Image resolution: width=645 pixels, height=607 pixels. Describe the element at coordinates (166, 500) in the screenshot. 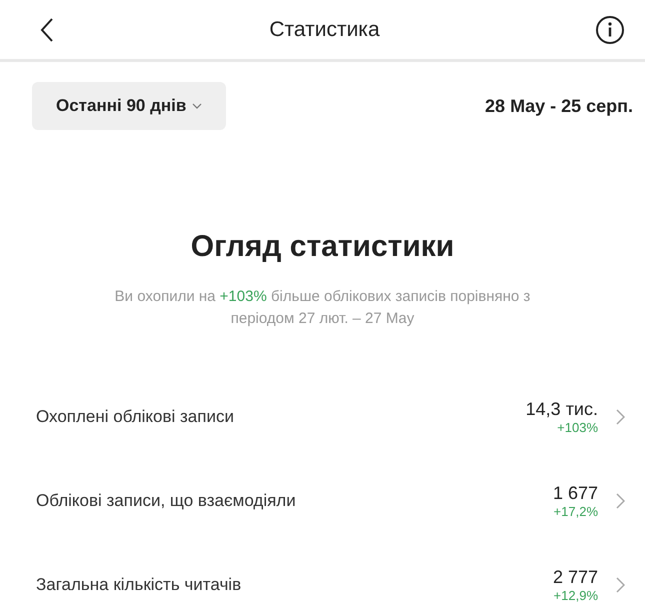

I see `metric-label: Облікові записи, що взаємодіяли` at that location.